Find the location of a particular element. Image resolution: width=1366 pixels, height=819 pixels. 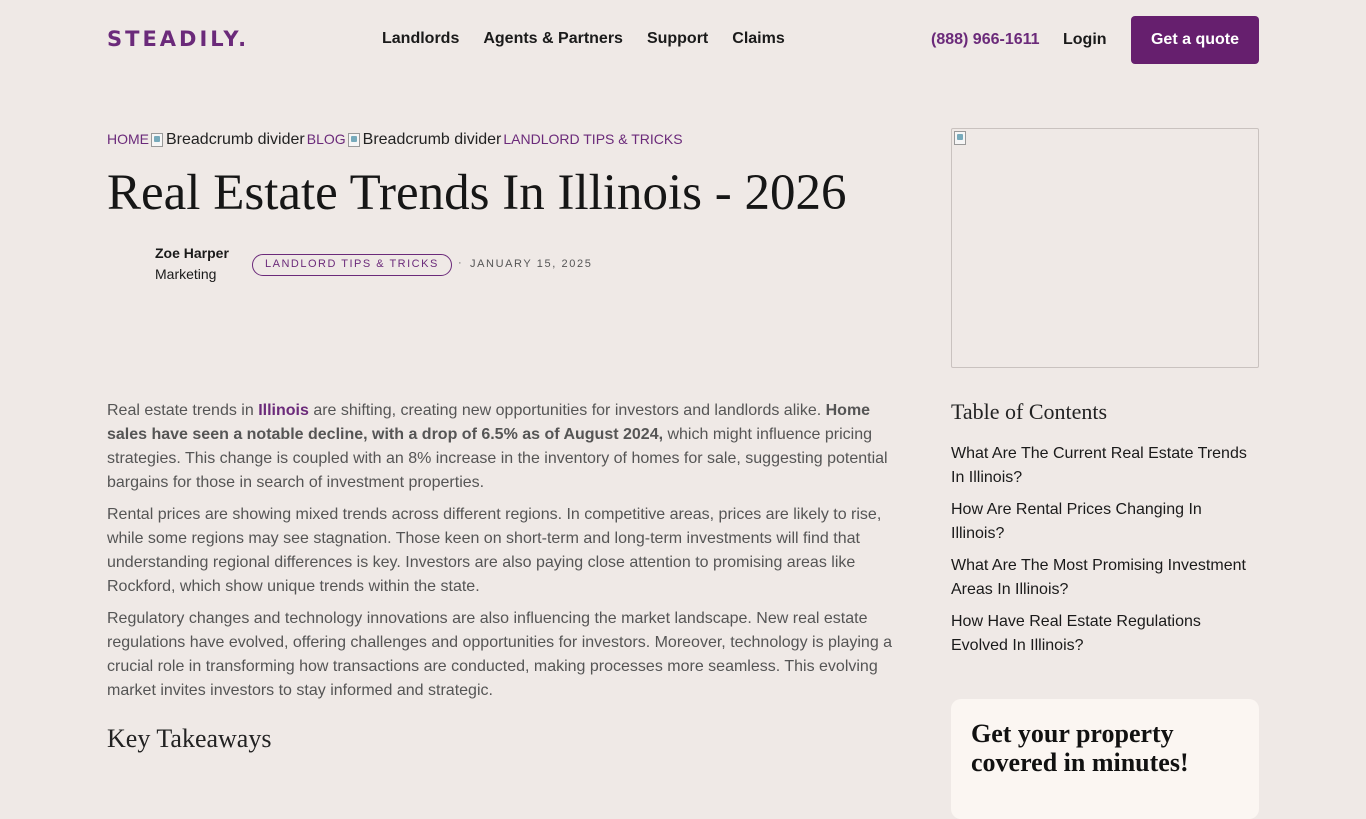

breadcrumb-category: LANDLORD TIPS & TRICKS is located at coordinates (592, 139).